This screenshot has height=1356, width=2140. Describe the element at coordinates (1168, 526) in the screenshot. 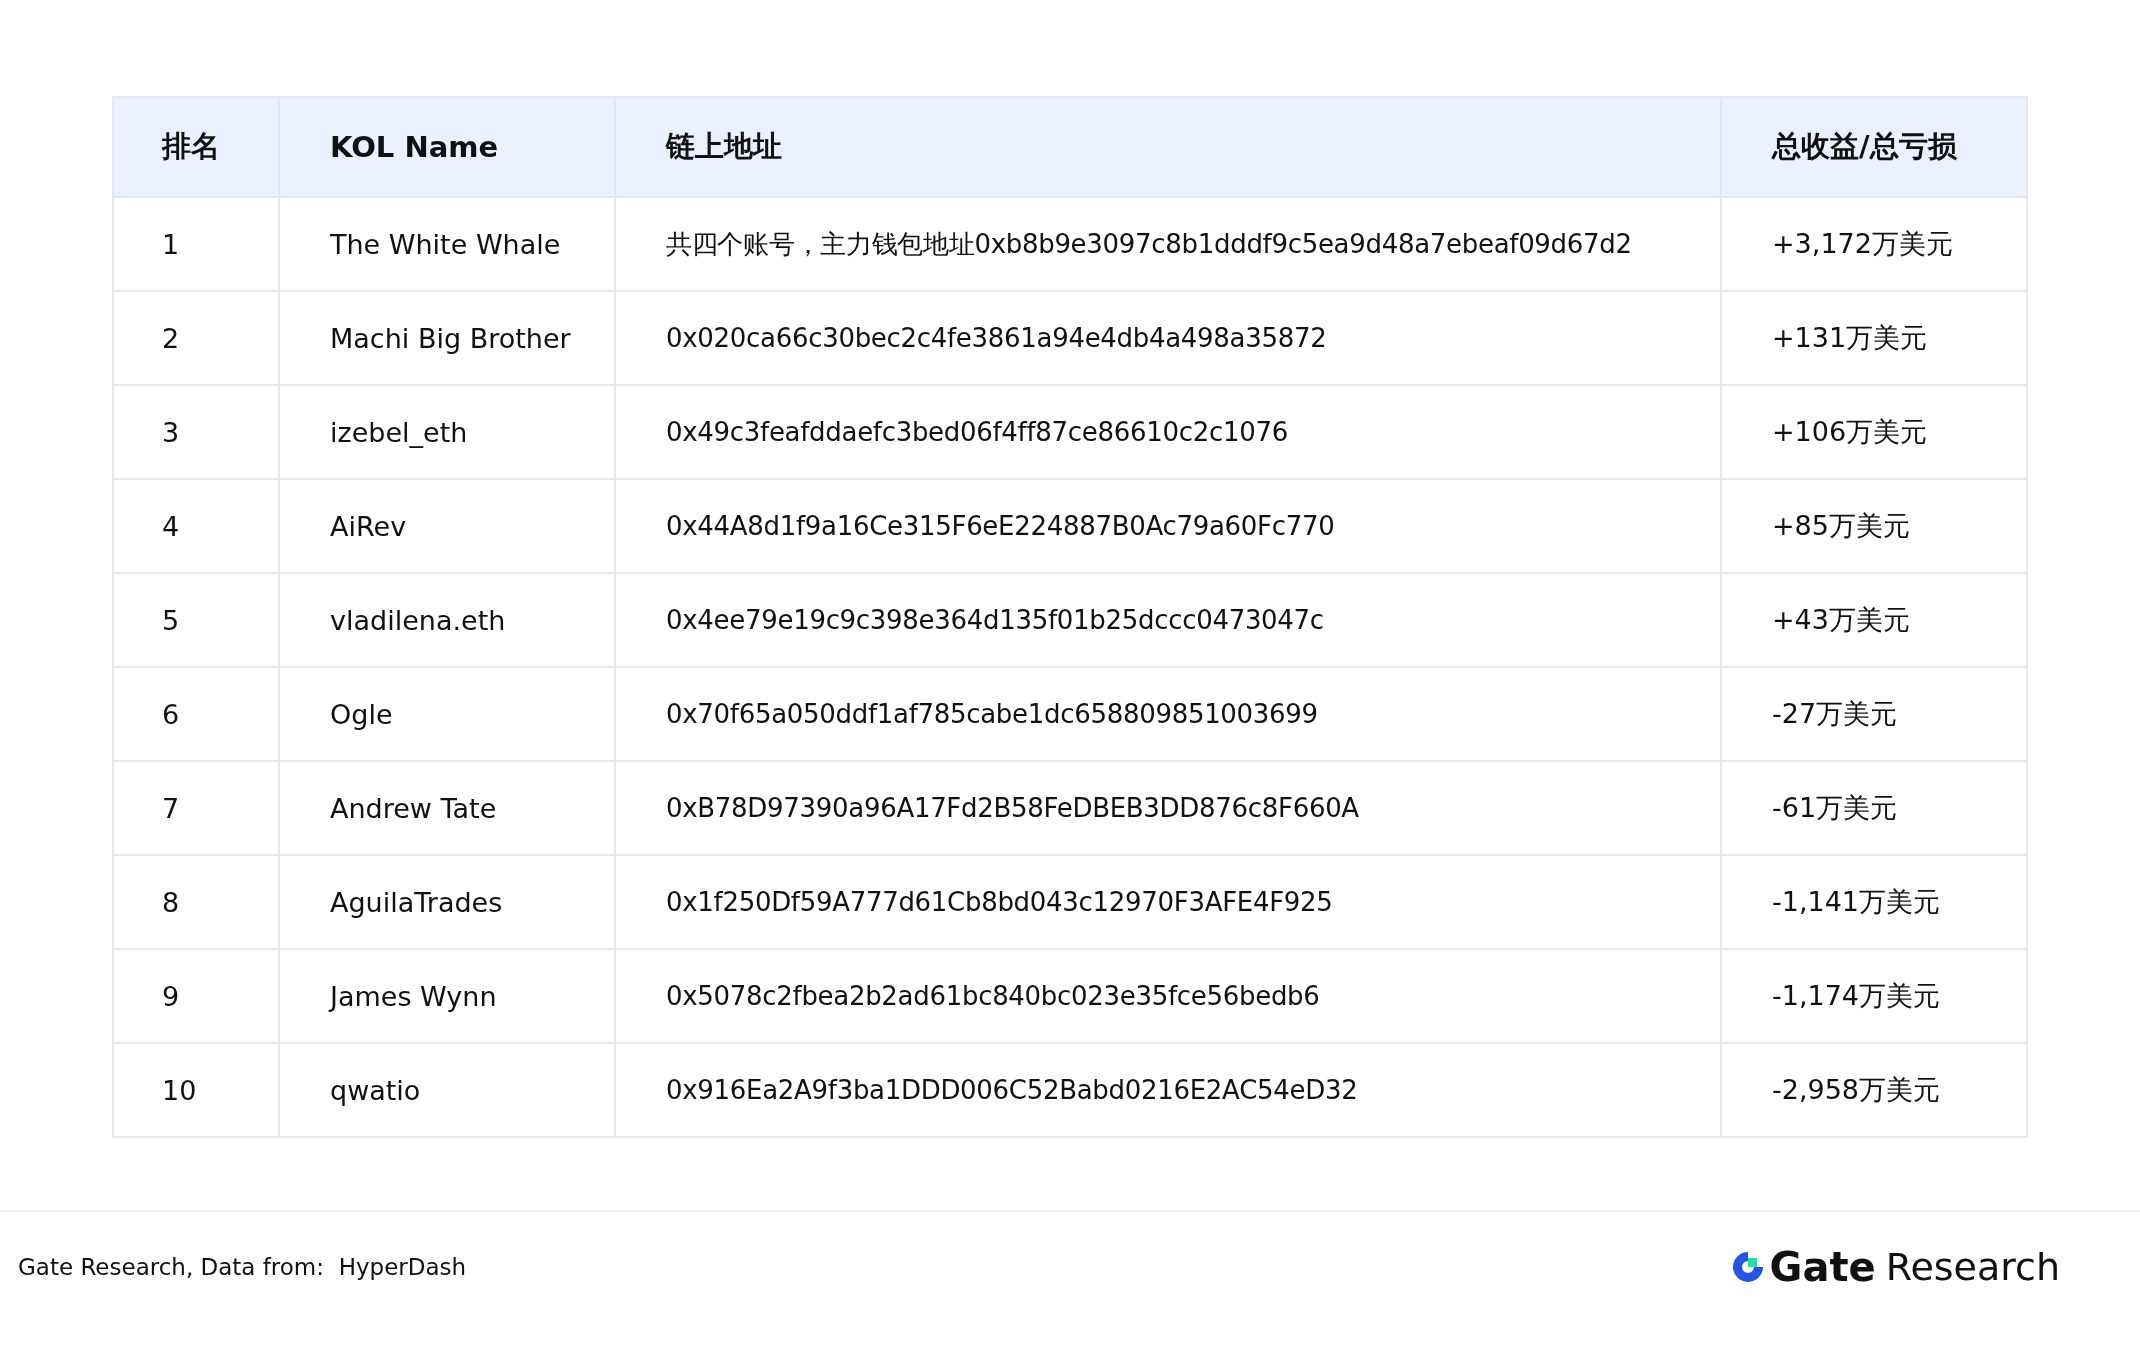

I see `address-cell: 0x44A8d1f9a16Ce315F6eE224887B0Ac79a60Fc770` at that location.